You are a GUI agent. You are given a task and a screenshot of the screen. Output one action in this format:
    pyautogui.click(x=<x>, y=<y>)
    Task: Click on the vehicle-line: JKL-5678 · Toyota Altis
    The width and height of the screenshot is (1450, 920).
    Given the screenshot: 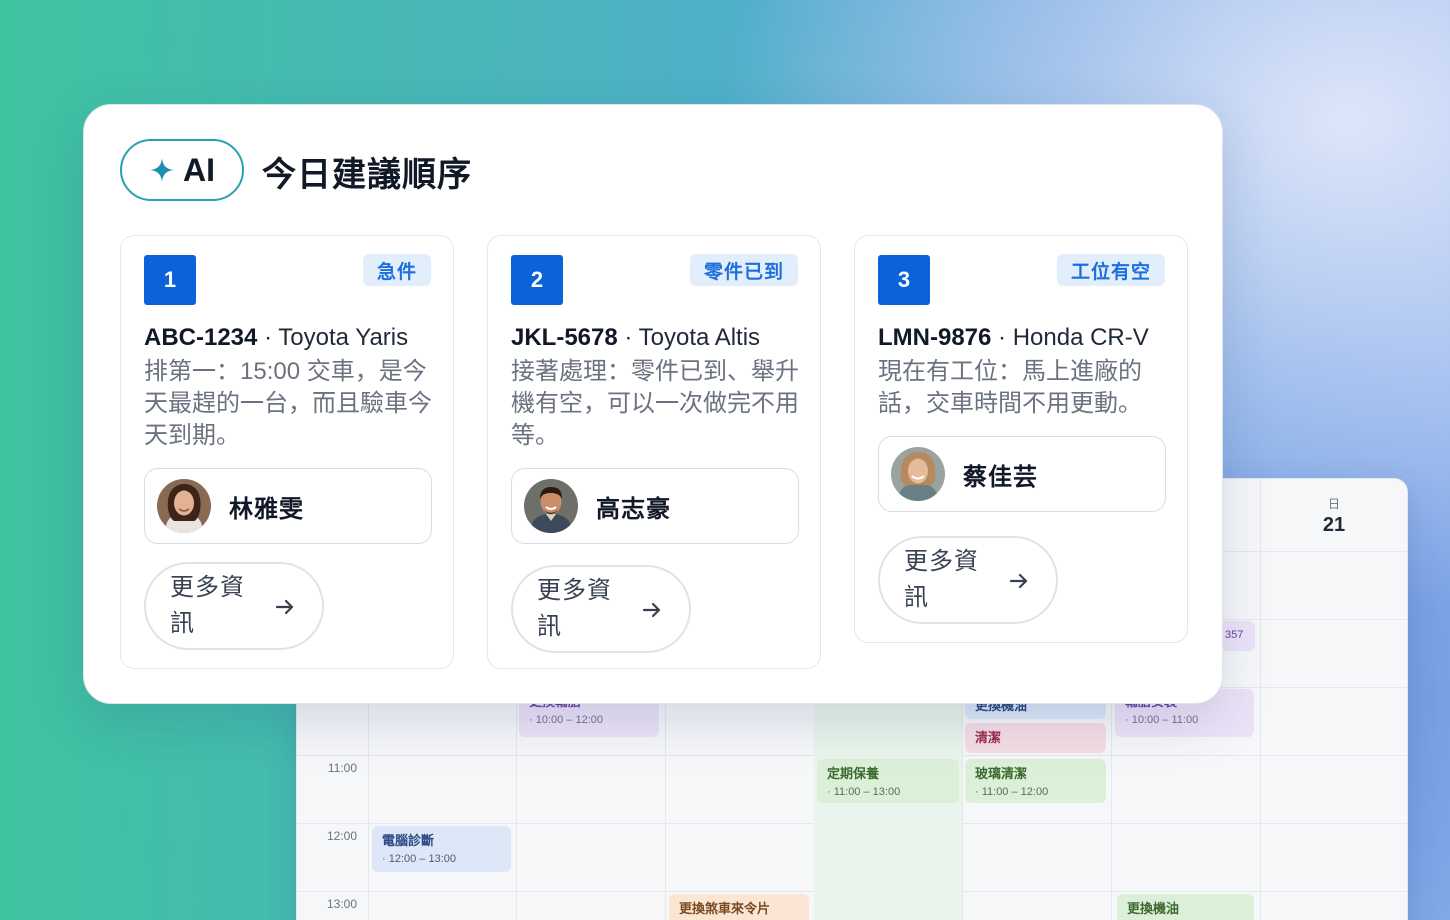 What is the action you would take?
    pyautogui.click(x=661, y=338)
    